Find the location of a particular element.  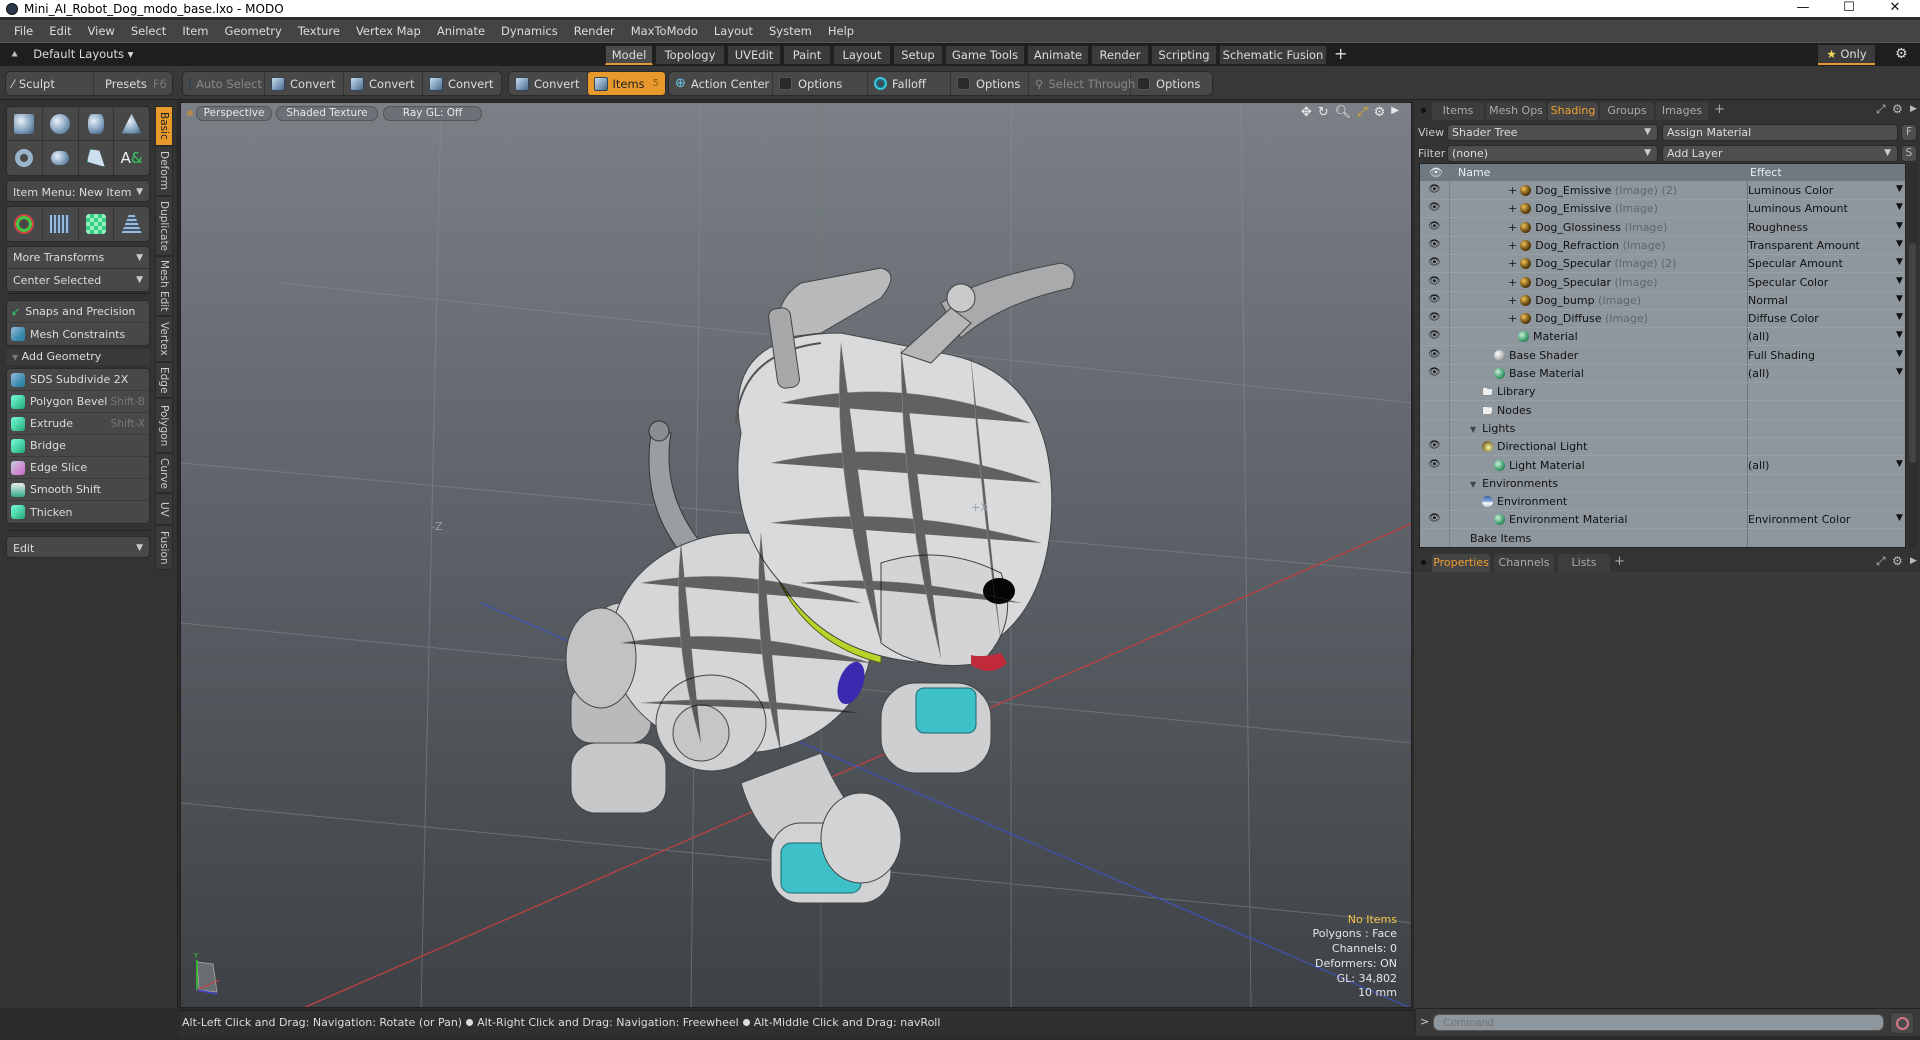

cylinder-primitive-button is located at coordinates (97, 123).